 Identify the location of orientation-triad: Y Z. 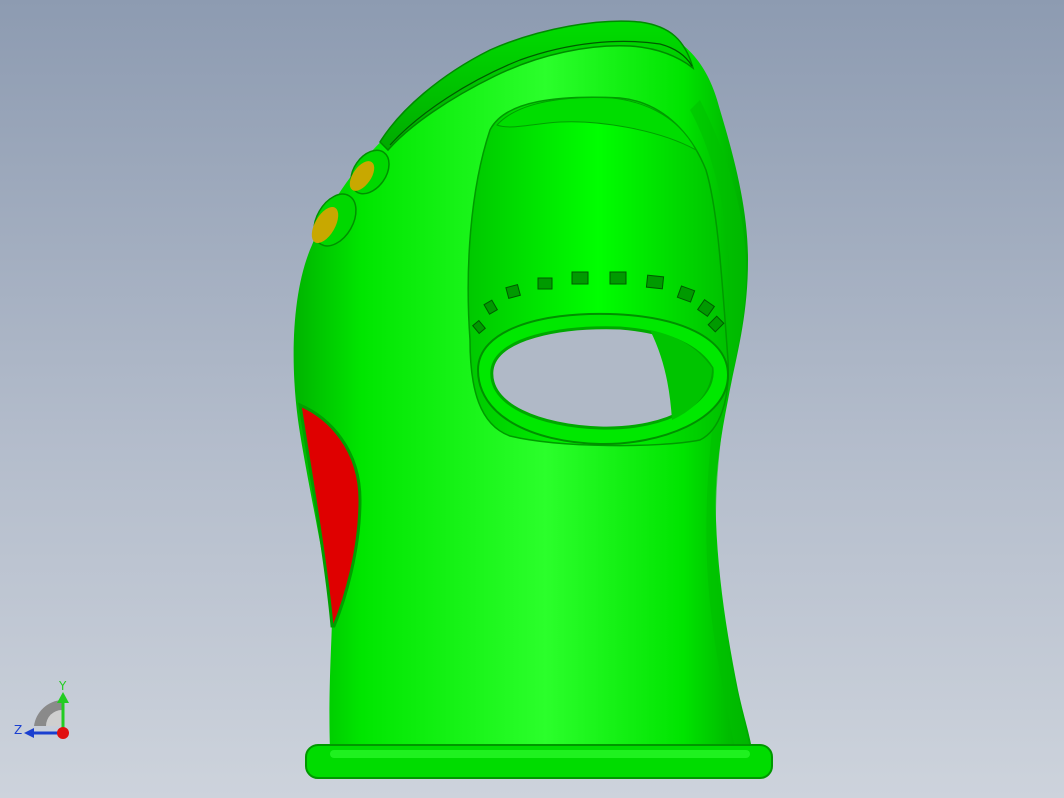
(41, 709).